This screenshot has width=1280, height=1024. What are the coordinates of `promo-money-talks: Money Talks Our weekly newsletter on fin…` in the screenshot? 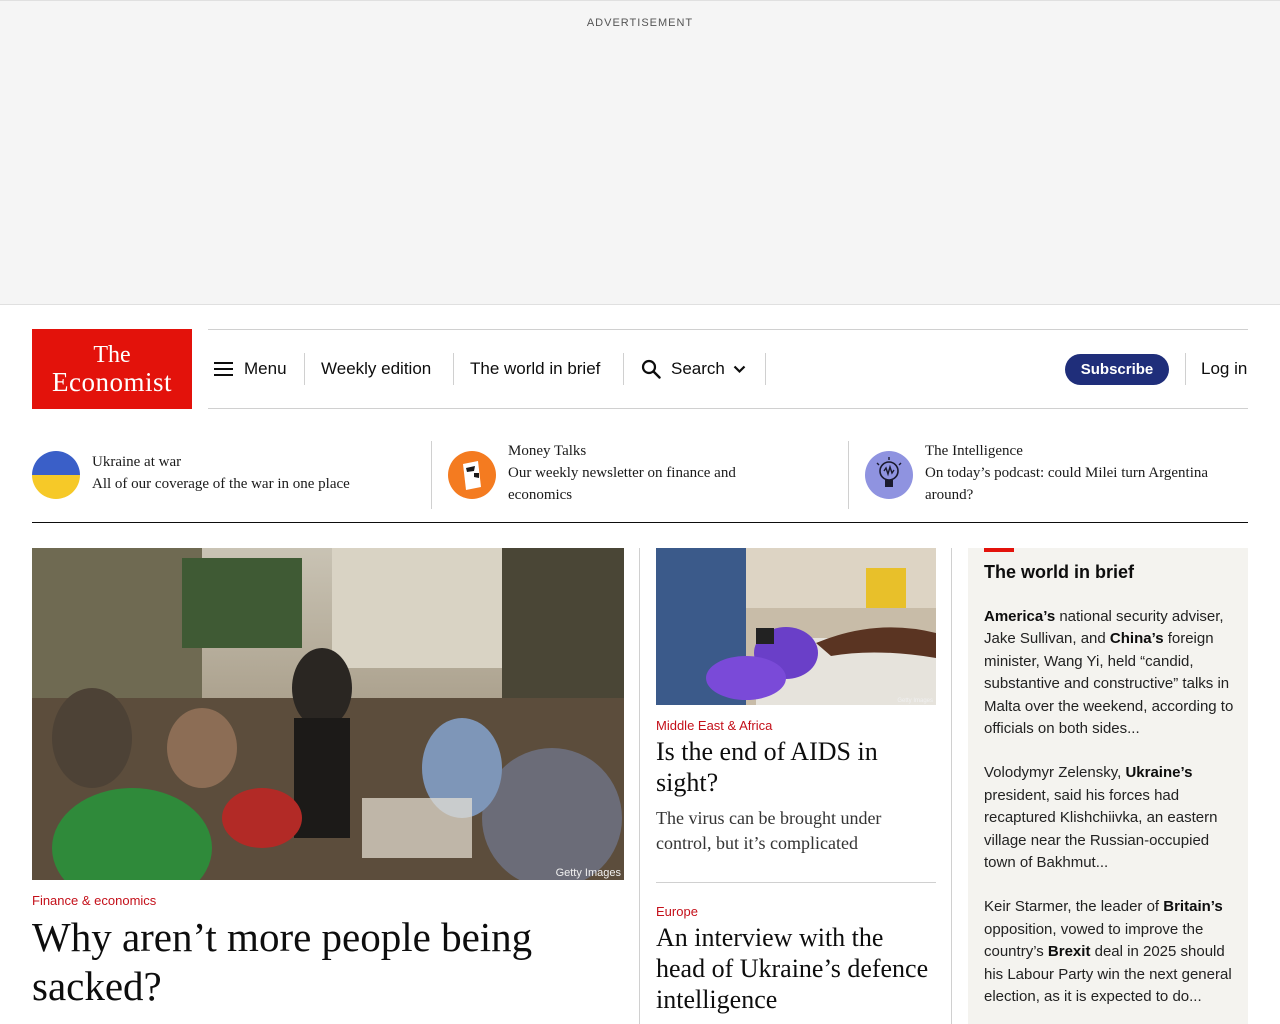 It's located at (643, 475).